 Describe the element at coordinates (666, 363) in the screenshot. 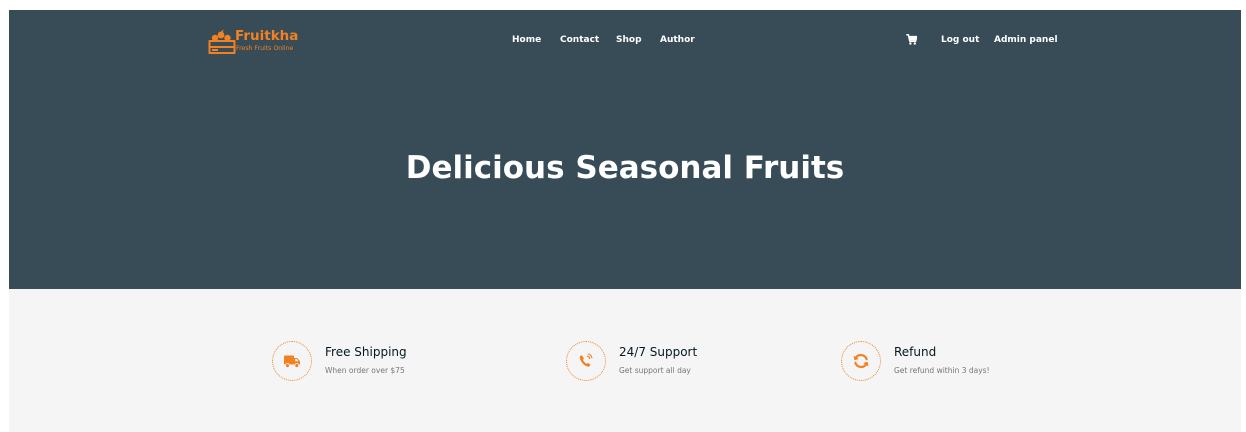

I see `feature-support: 24/7 Support Get support all day` at that location.